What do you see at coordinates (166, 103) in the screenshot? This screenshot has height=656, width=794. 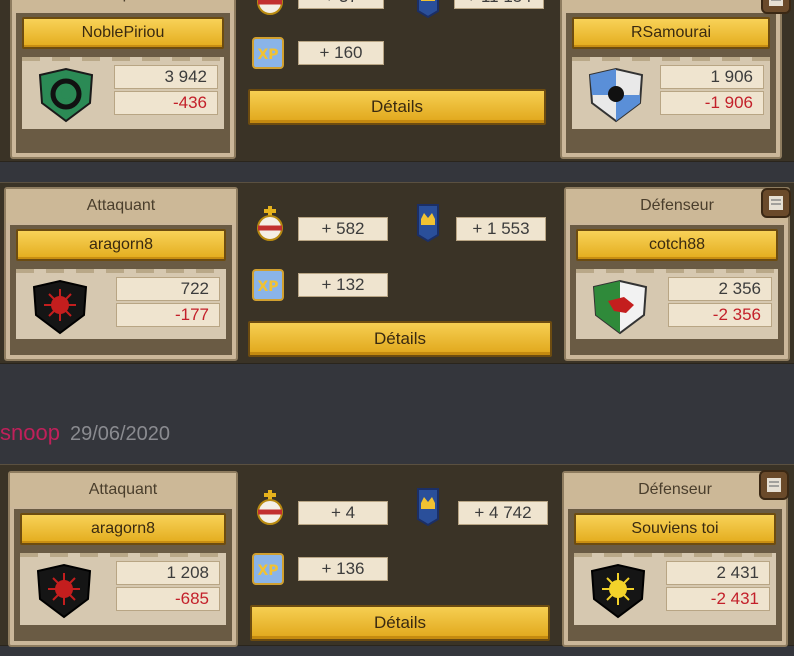 I see `attacker-loss-value: -436` at bounding box center [166, 103].